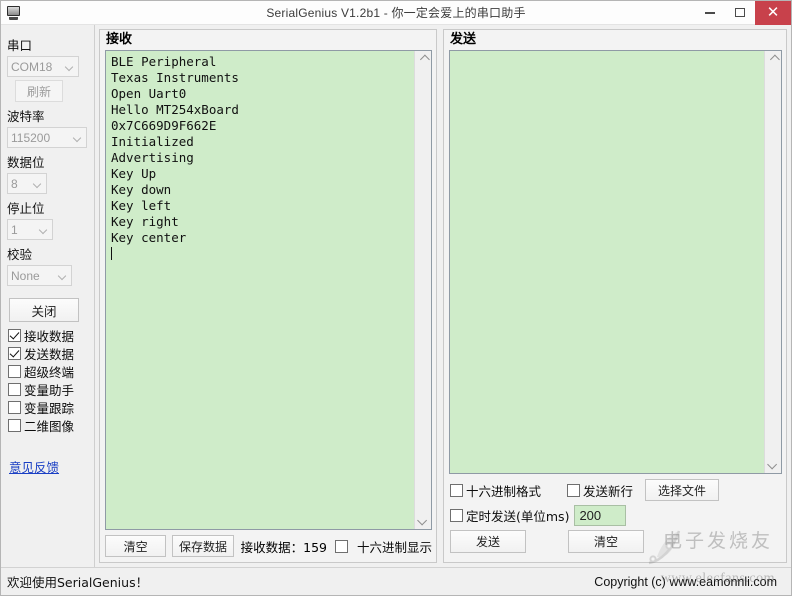 This screenshot has height=596, width=792. I want to click on checkbox-send-data: 发送数据, so click(51, 353).